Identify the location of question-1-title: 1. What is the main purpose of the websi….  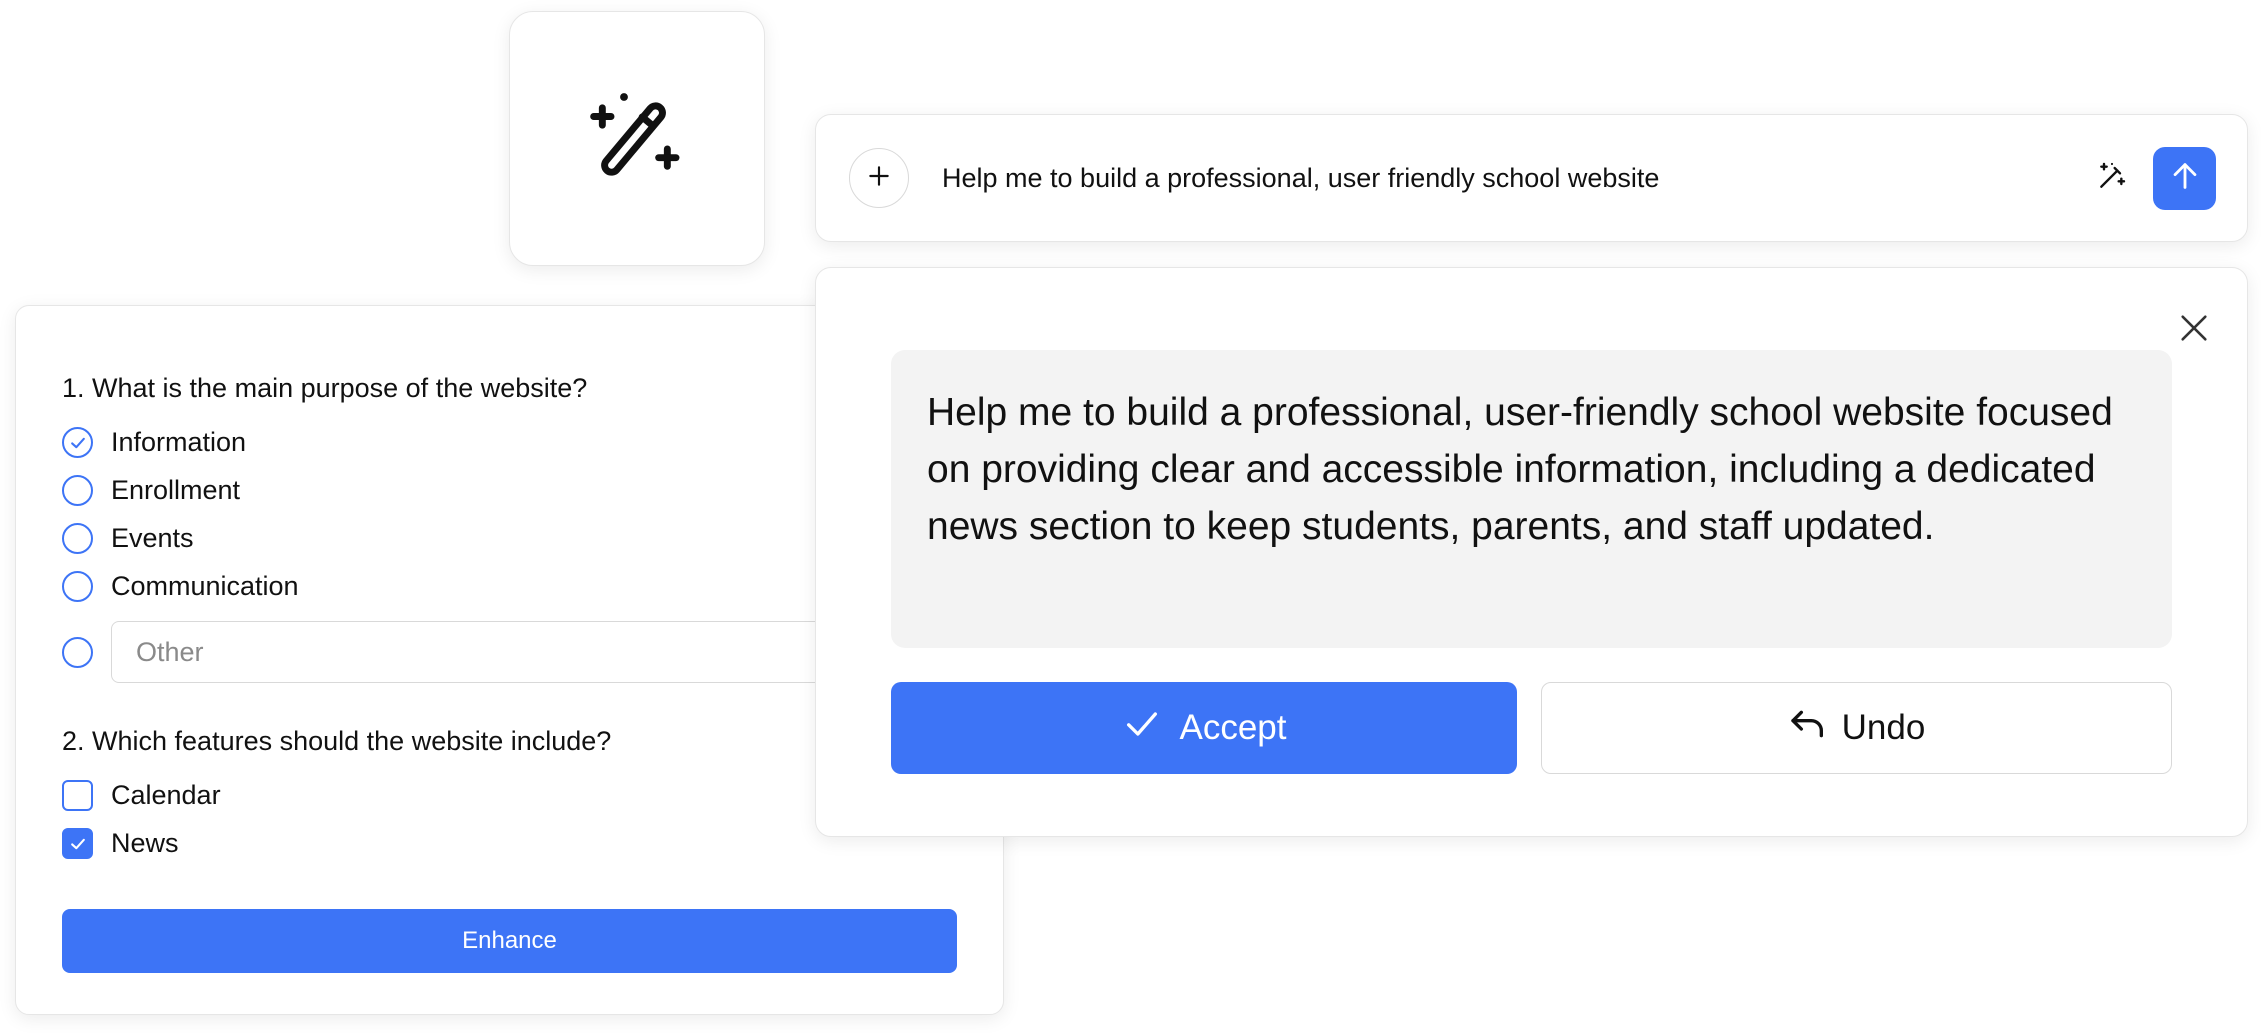
(325, 388).